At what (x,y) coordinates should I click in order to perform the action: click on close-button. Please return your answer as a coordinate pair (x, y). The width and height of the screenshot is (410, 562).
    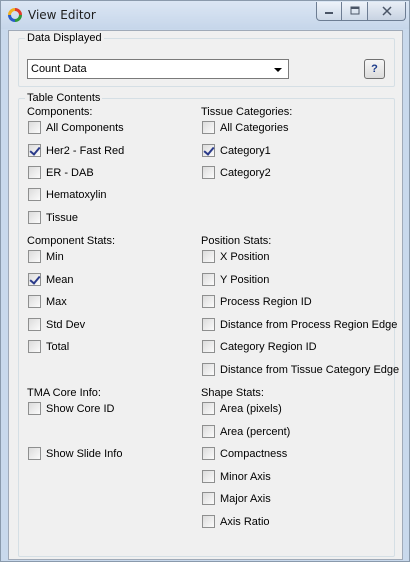
    Looking at the image, I should click on (387, 11).